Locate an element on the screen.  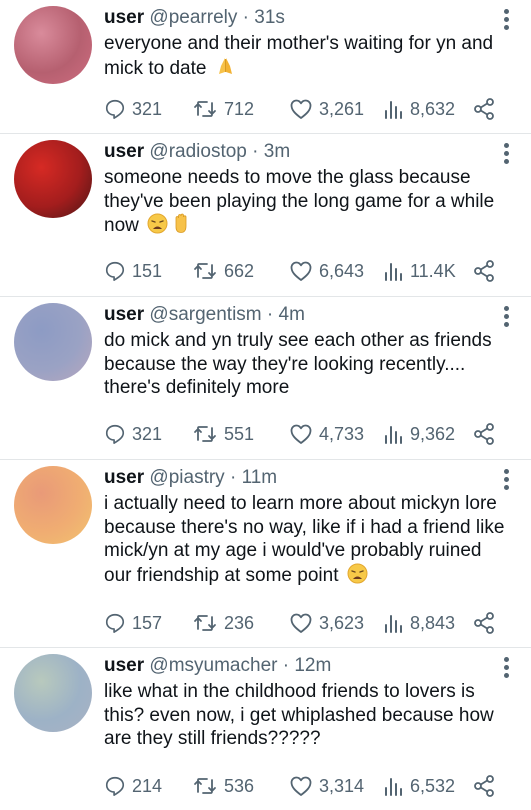
reply-button: 157 is located at coordinates (133, 623).